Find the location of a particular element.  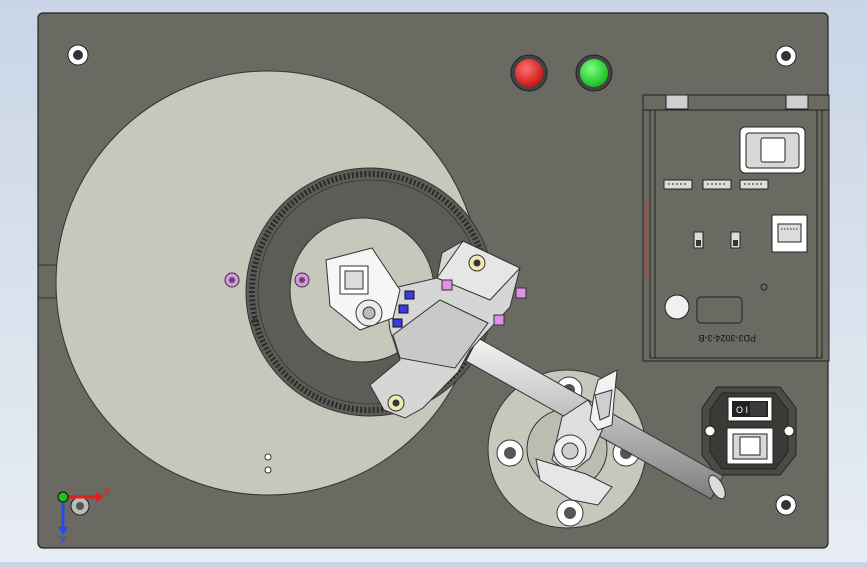

switch-text: O I is located at coordinates (742, 410).